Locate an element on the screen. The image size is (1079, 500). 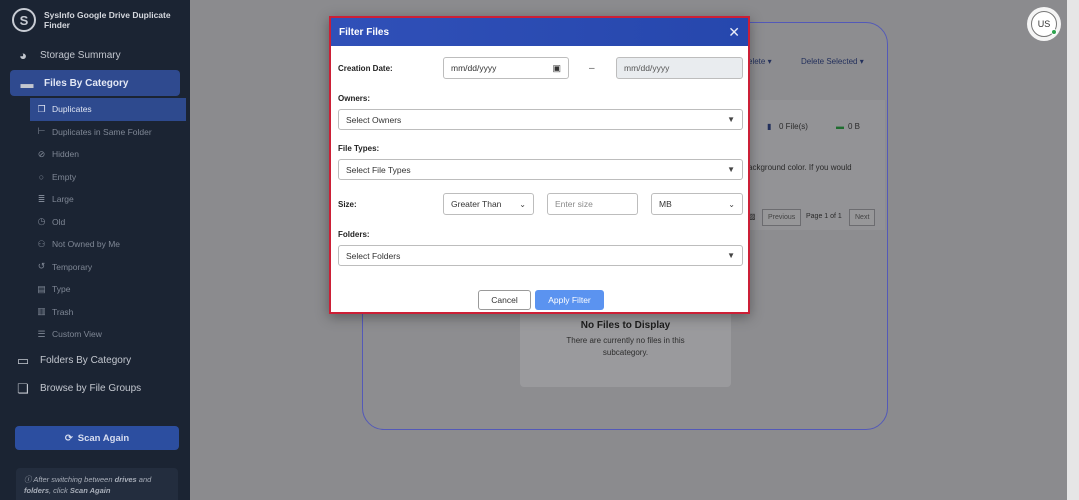
sidebar-subitem-duplicates-in-same-folder: ⊢ Duplicates in Same Folder is located at coordinates (95, 132).